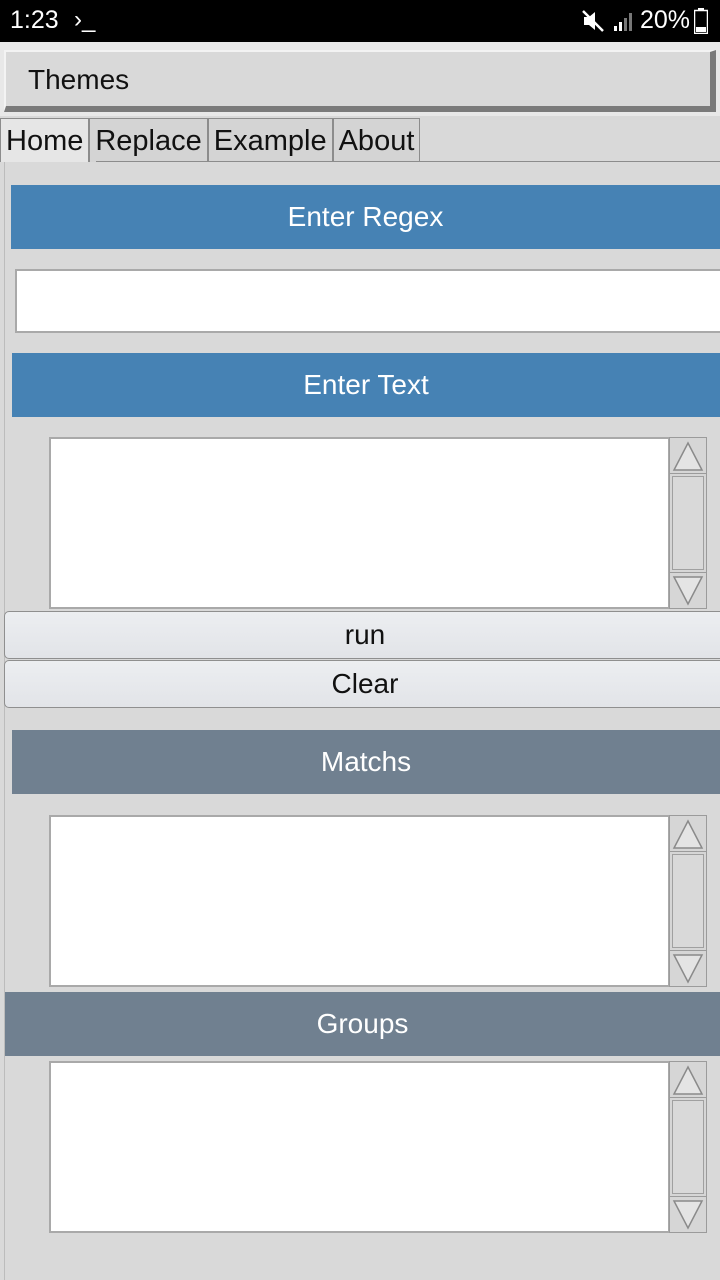 Image resolution: width=720 pixels, height=1280 pixels. I want to click on themes-area: Themes, so click(360, 79).